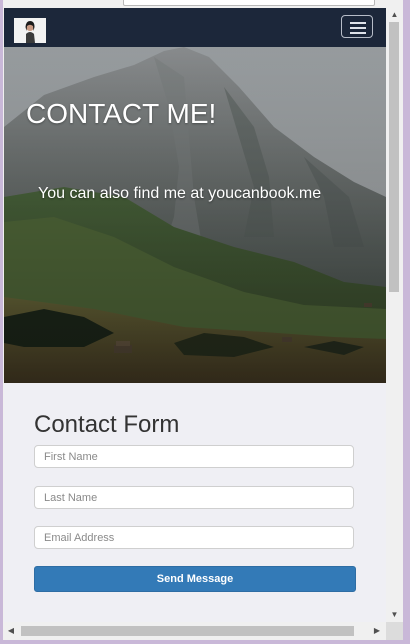  I want to click on hero-subtitle: You can also find me at youcanbook.me, so click(180, 193).